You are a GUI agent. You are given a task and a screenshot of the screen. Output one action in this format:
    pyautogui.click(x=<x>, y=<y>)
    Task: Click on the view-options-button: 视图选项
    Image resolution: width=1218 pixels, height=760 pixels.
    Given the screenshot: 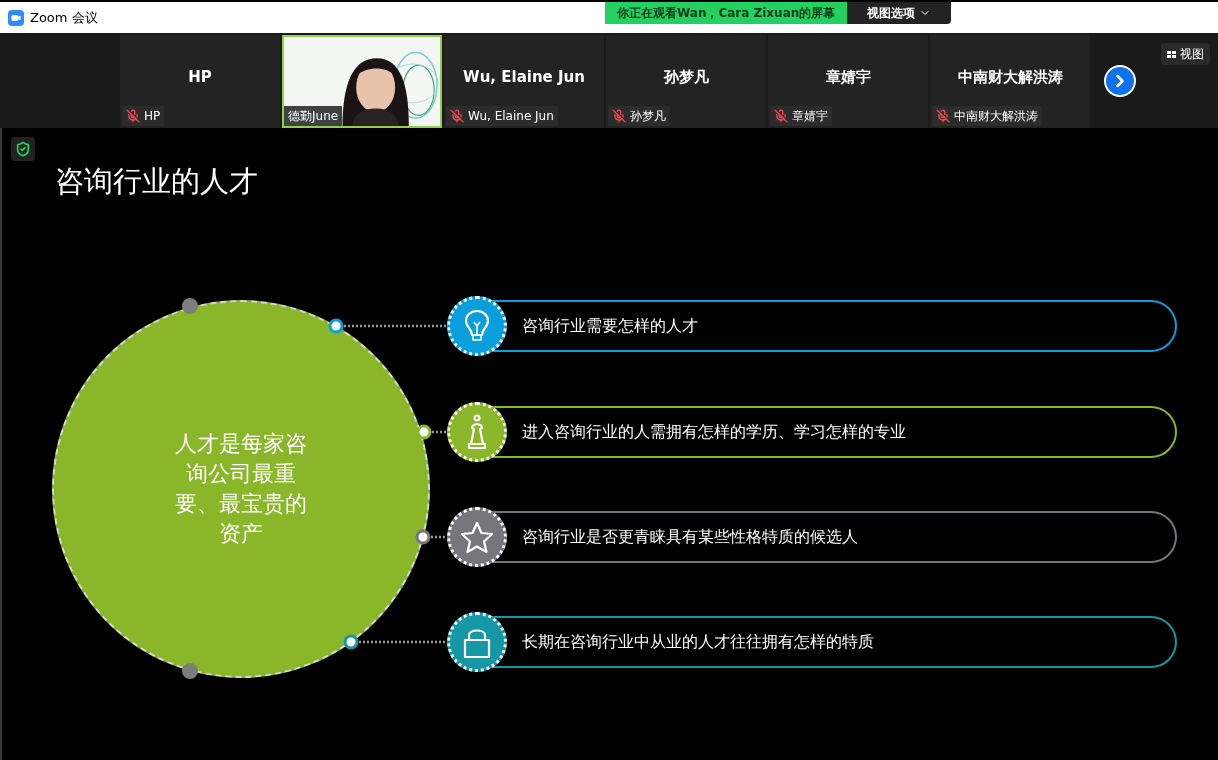 What is the action you would take?
    pyautogui.click(x=899, y=13)
    